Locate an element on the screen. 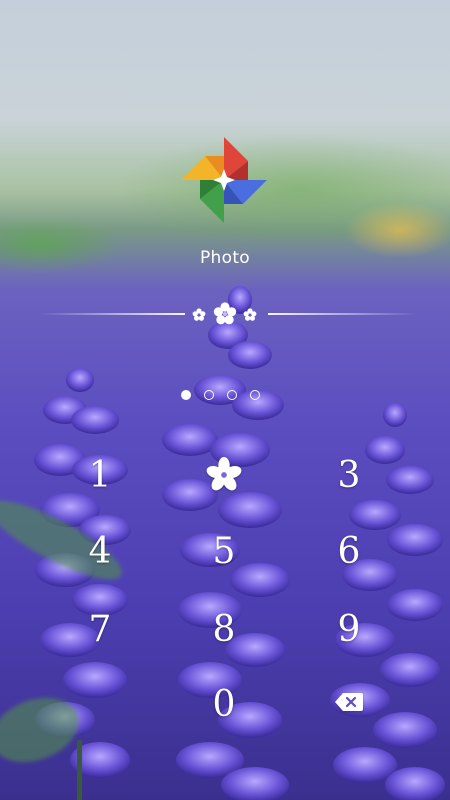 The height and width of the screenshot is (800, 450). pin-dot-filled is located at coordinates (186, 395).